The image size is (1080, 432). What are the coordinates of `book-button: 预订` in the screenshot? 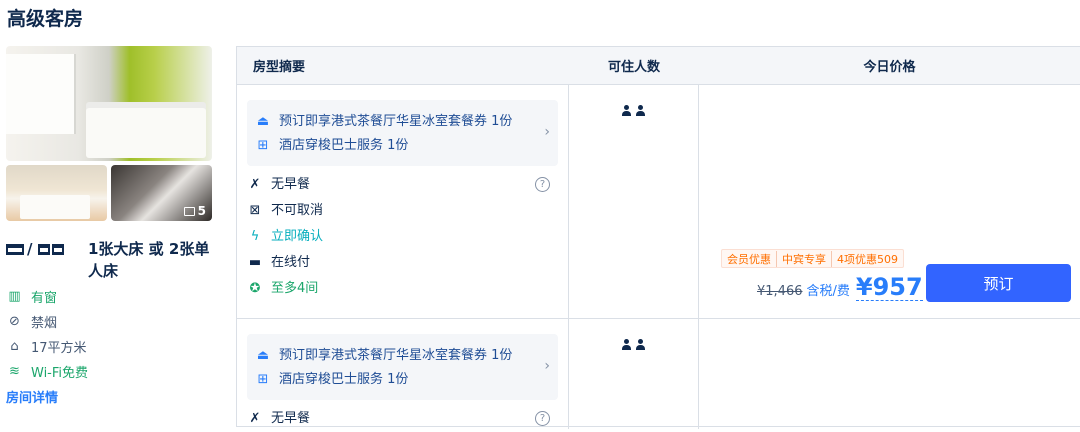 It's located at (998, 283).